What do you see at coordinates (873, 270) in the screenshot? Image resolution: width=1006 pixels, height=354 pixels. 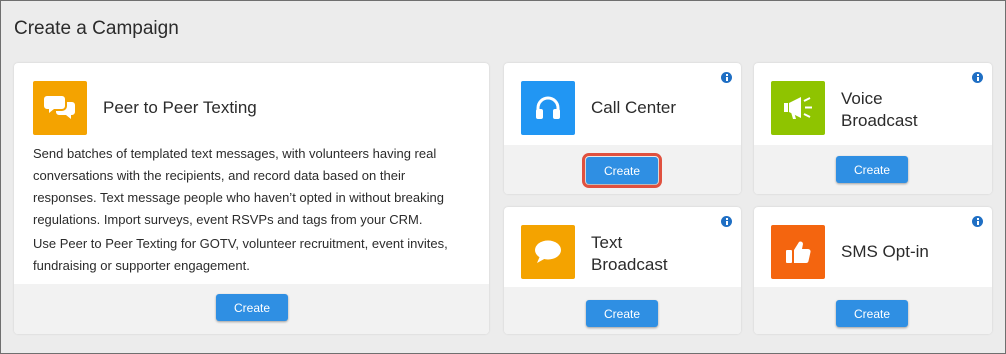 I see `sms-optin-card: SMS Opt-in Create` at bounding box center [873, 270].